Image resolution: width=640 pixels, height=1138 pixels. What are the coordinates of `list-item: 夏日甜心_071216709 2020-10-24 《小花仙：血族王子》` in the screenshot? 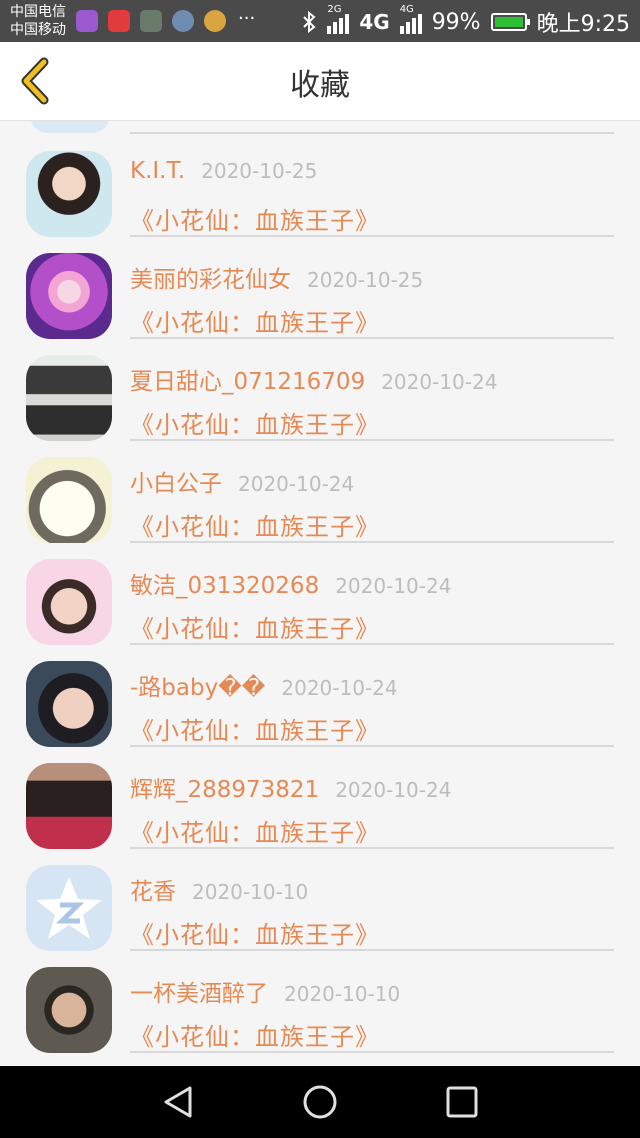 It's located at (320, 383).